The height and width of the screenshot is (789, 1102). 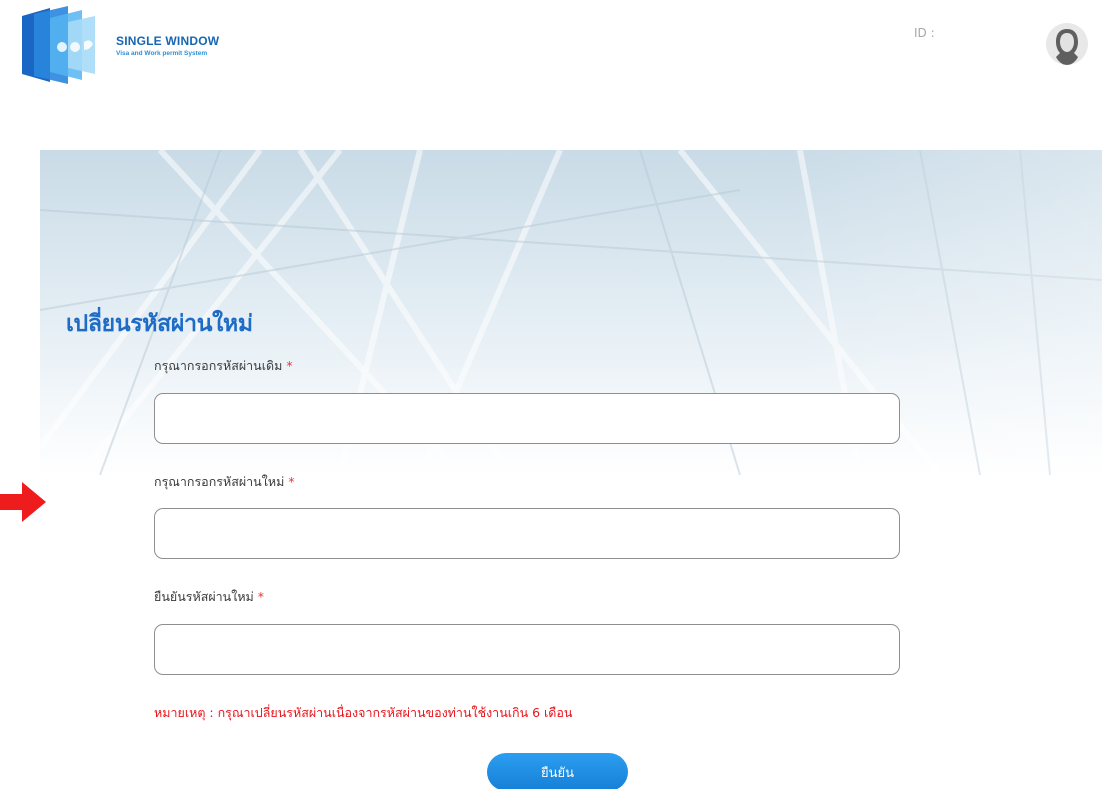 What do you see at coordinates (527, 649) in the screenshot?
I see `confirm-password-input` at bounding box center [527, 649].